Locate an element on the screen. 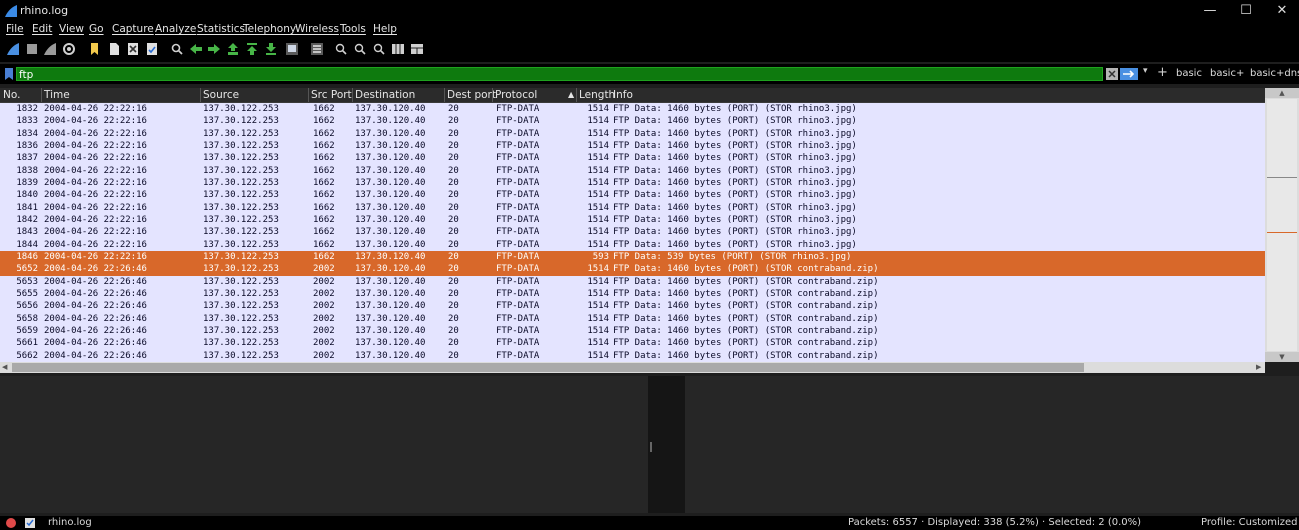 The height and width of the screenshot is (530, 1299). stop-icon is located at coordinates (32, 49).